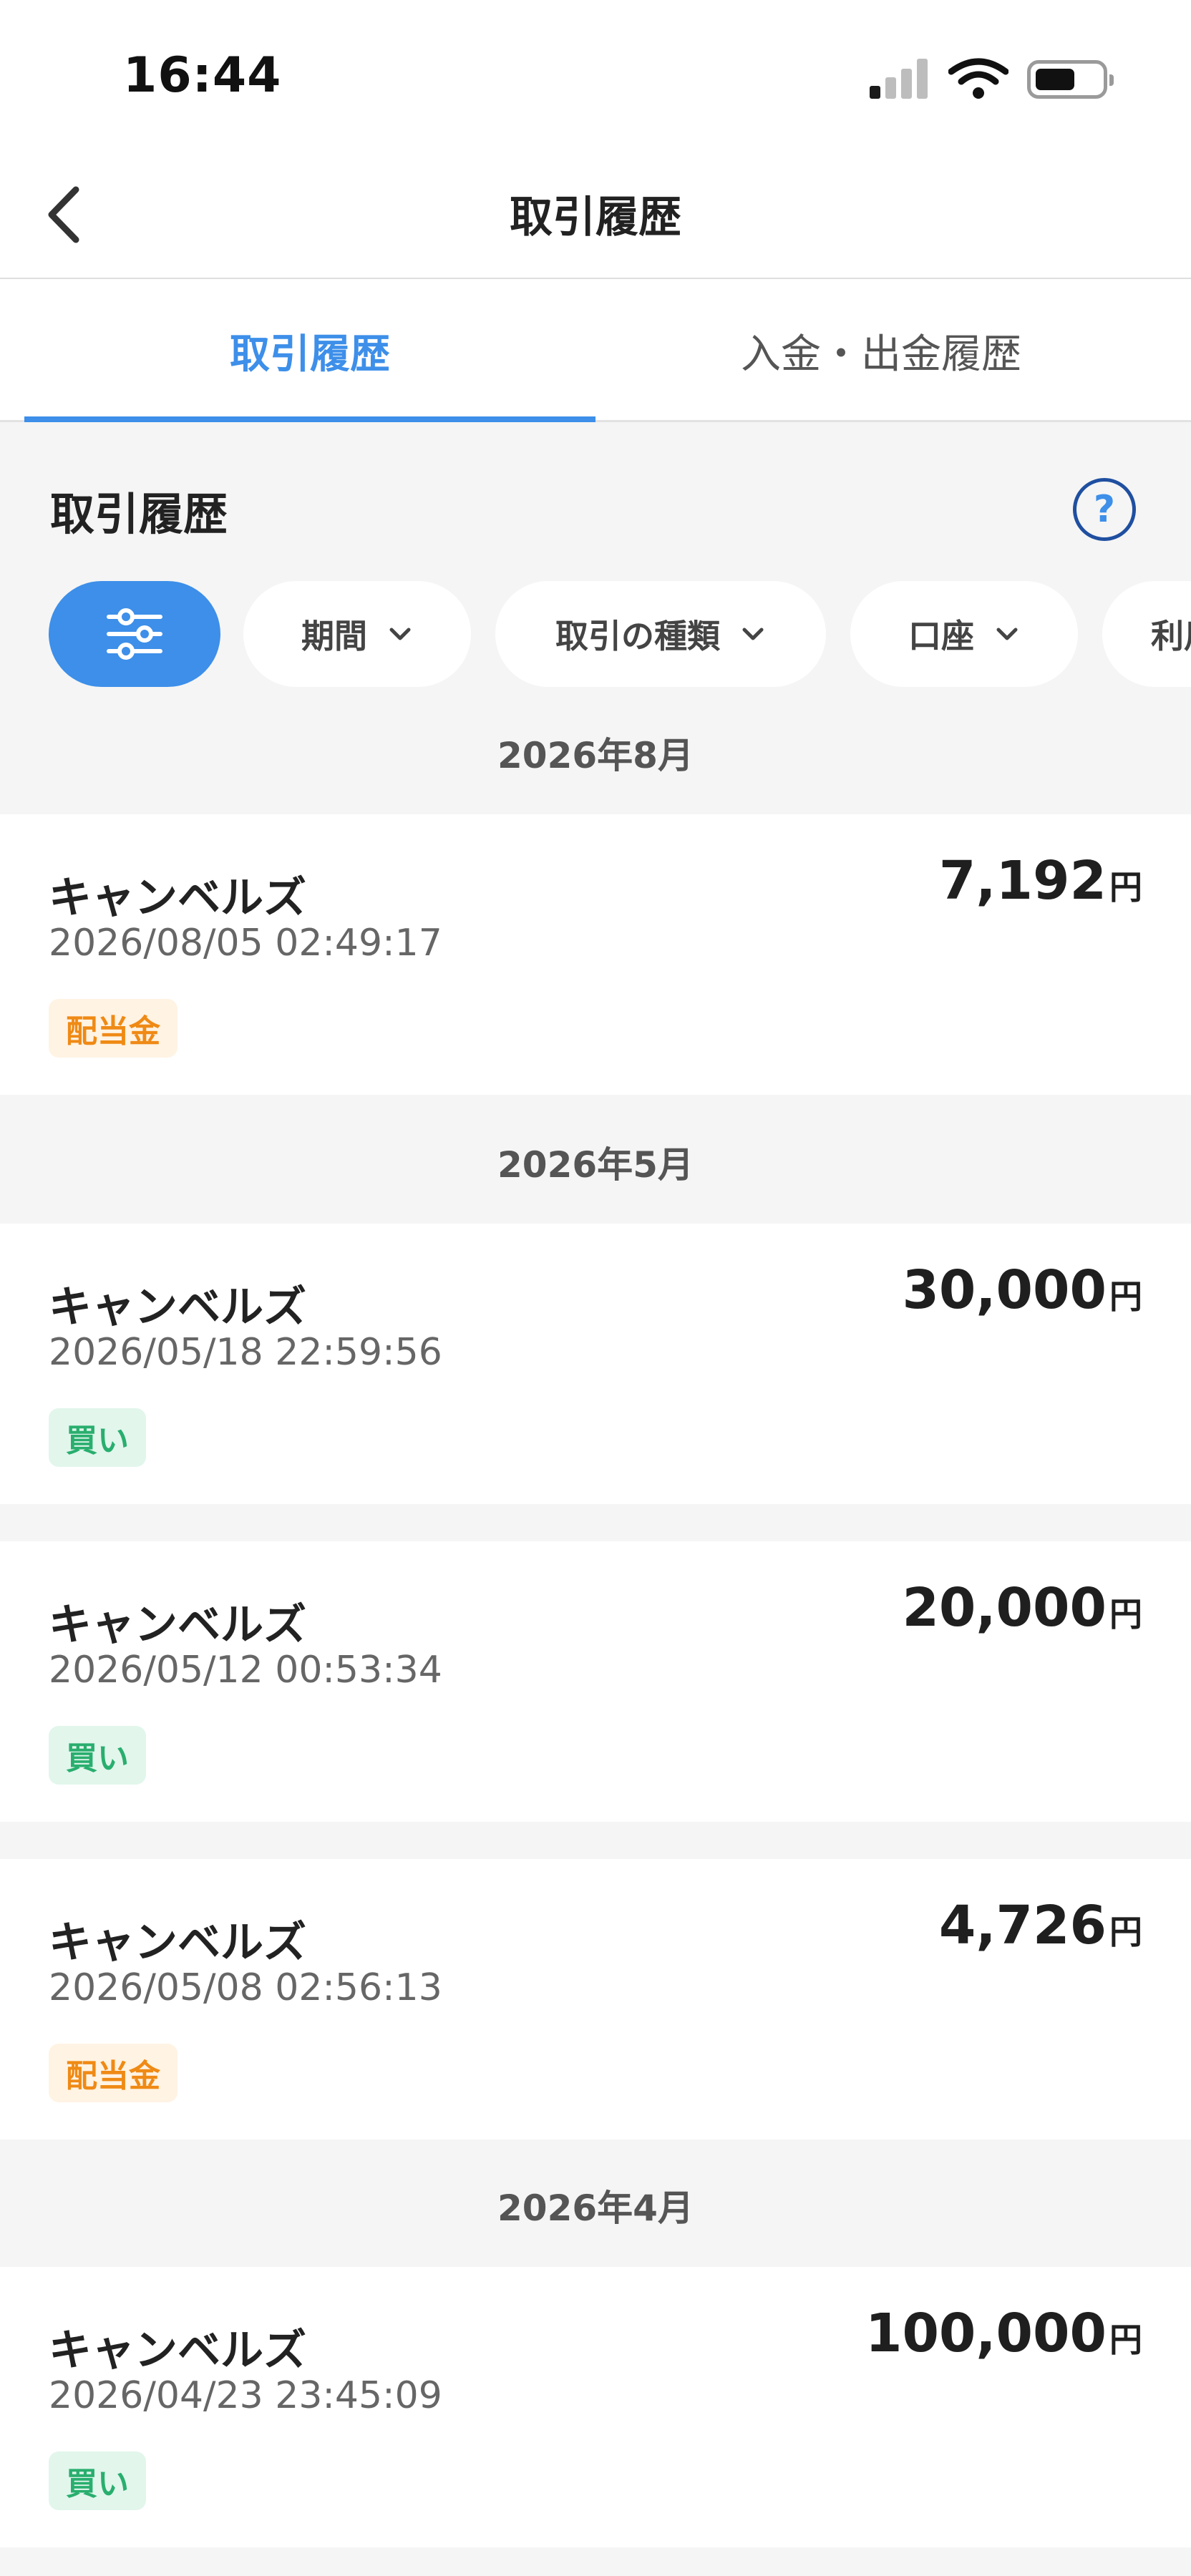  Describe the element at coordinates (1022, 881) in the screenshot. I see `amount-value: 7,192` at that location.